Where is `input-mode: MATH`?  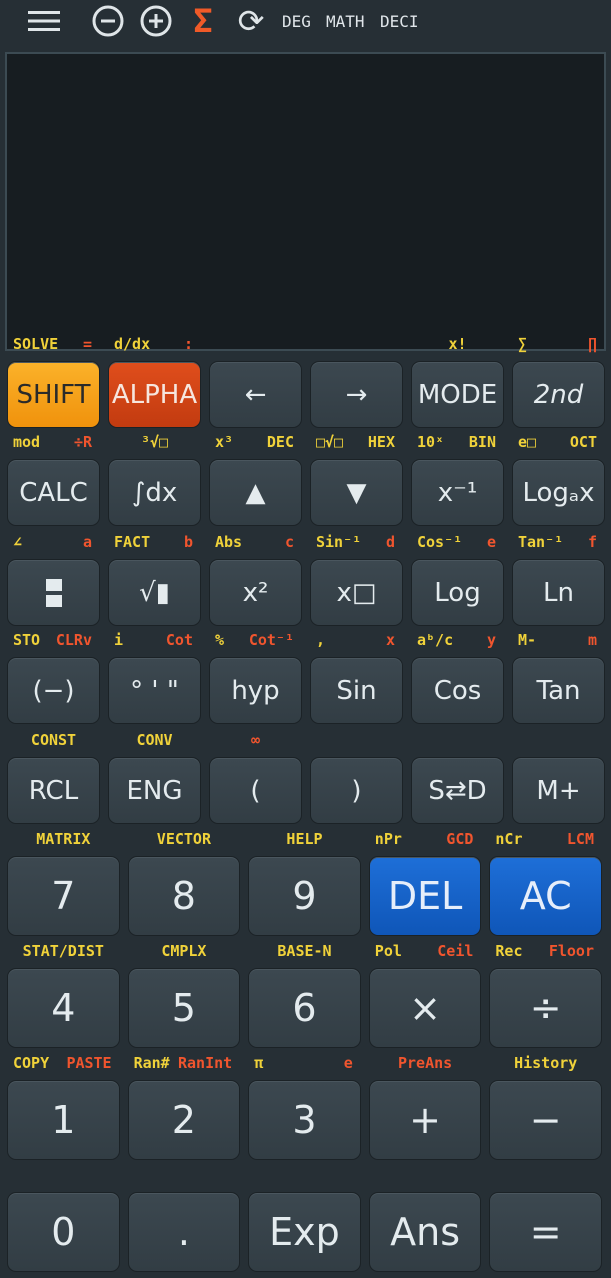 input-mode: MATH is located at coordinates (345, 21).